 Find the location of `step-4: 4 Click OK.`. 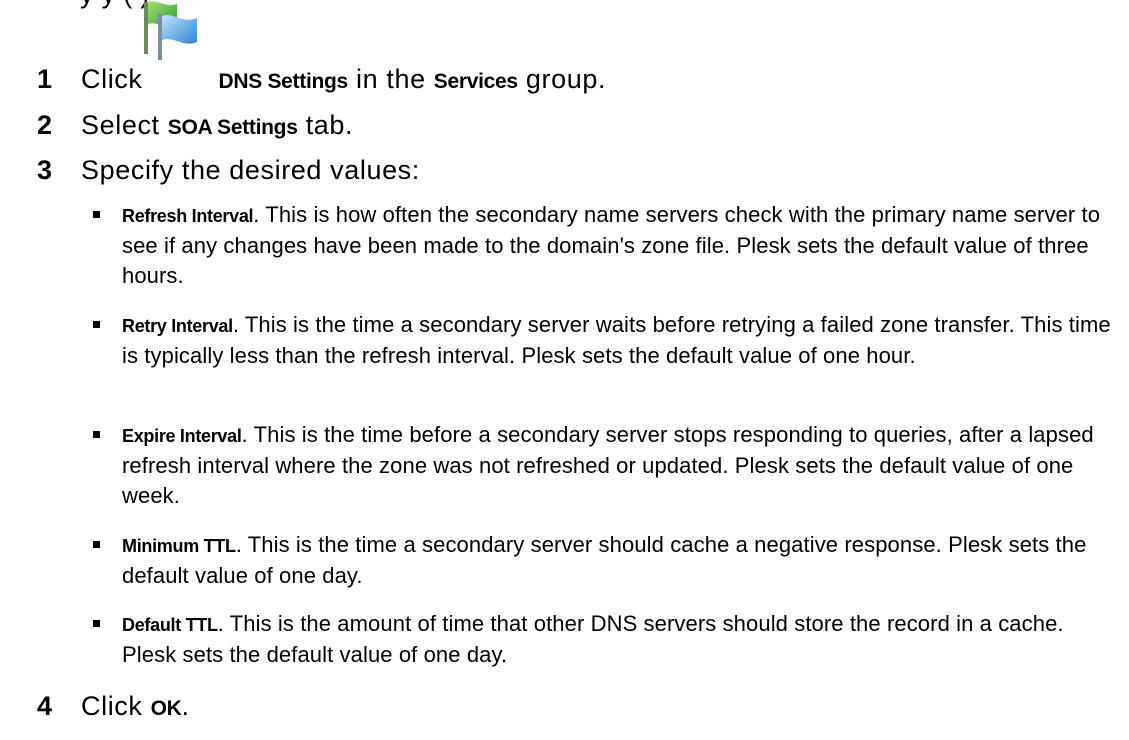

step-4: 4 Click OK. is located at coordinates (113, 707).